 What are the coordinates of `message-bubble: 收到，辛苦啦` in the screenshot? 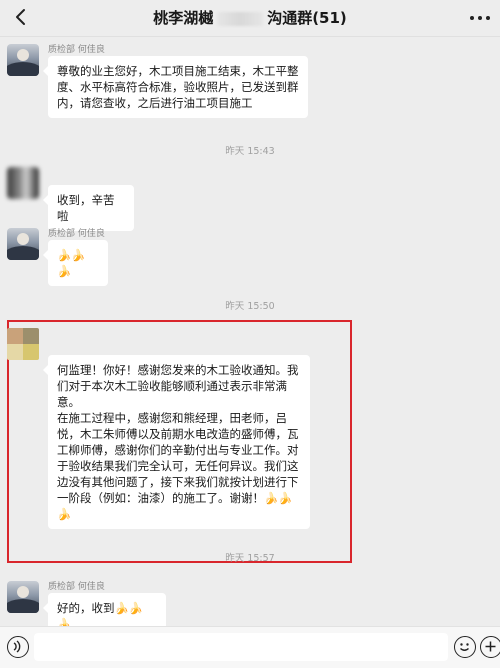 It's located at (88, 208).